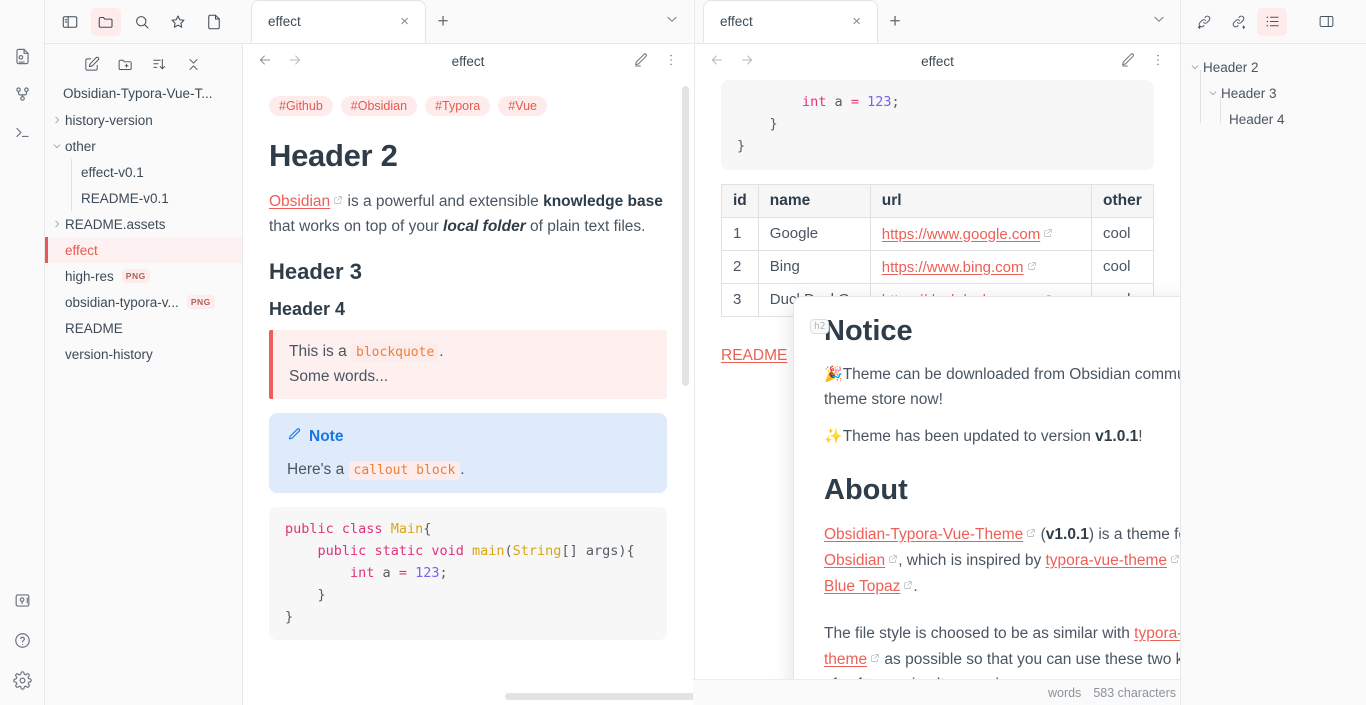  Describe the element at coordinates (22, 352) in the screenshot. I see `left-ribbon` at that location.